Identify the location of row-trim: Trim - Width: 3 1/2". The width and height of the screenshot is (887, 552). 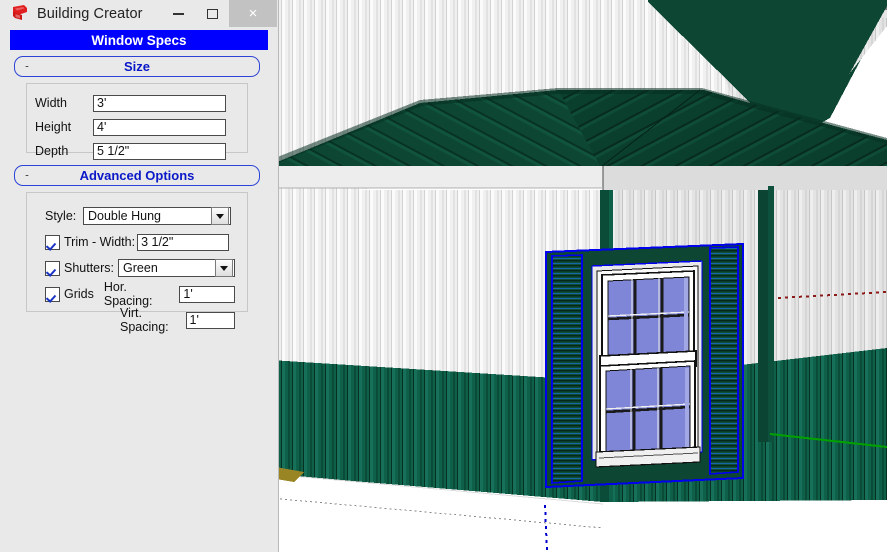
(140, 242).